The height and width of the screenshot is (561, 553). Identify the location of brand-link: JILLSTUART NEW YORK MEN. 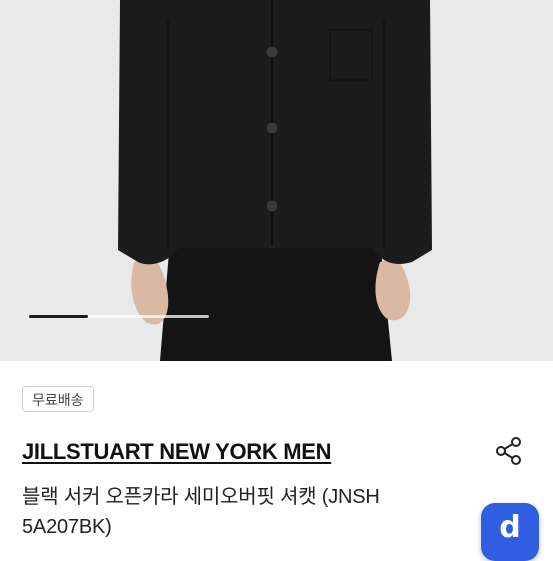
(177, 452).